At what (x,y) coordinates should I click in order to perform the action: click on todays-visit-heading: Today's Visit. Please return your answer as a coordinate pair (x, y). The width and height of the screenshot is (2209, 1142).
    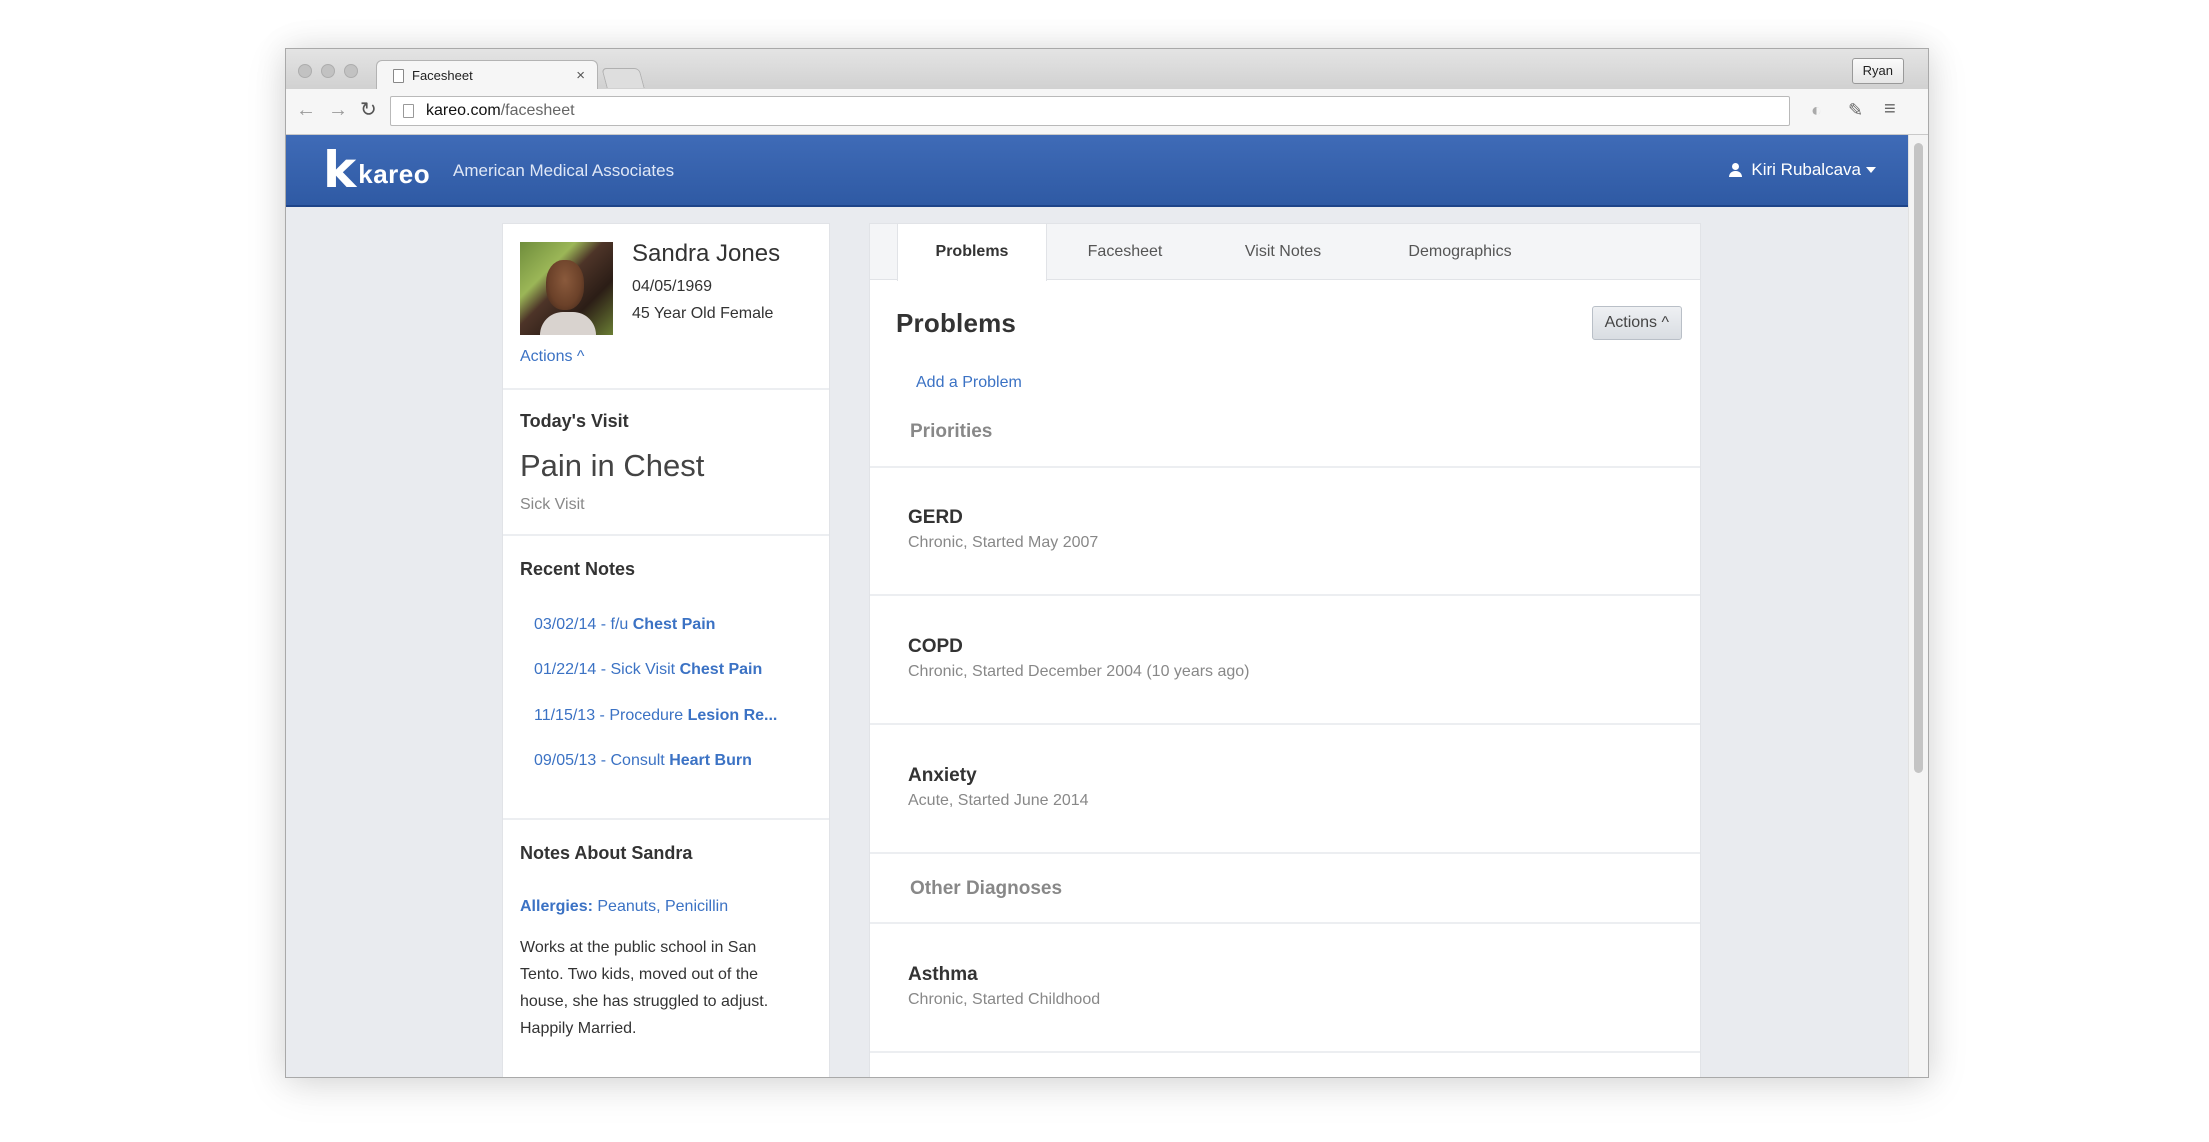
    Looking at the image, I should click on (574, 421).